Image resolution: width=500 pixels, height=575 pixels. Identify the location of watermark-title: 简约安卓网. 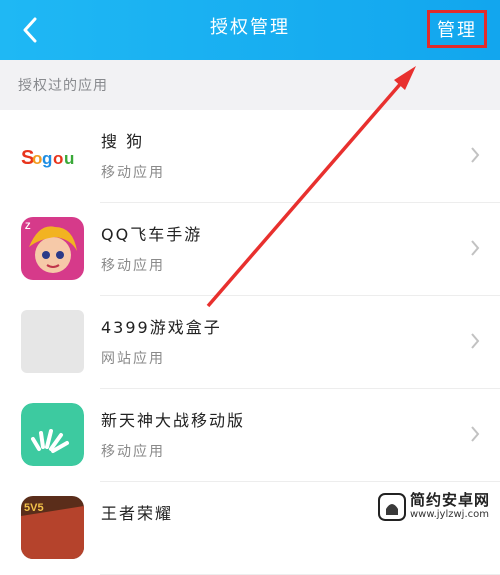
(449, 500).